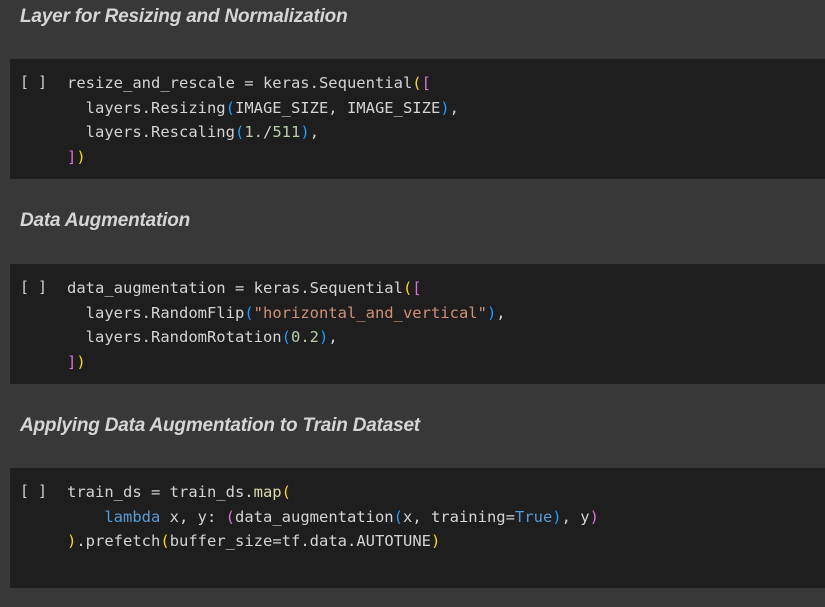 This screenshot has height=607, width=825. I want to click on code-line: layers.Resizing(IMAGE_SIZE, IMAGE_SIZE),, so click(263, 108).